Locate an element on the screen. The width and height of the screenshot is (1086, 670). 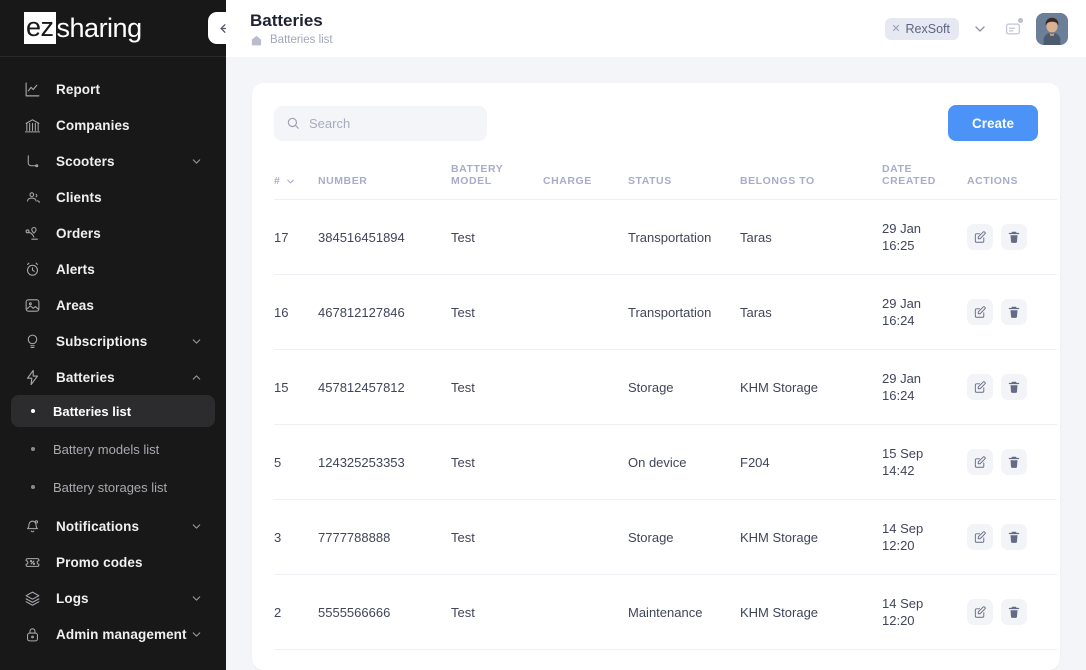
create-button: Create is located at coordinates (992, 123).